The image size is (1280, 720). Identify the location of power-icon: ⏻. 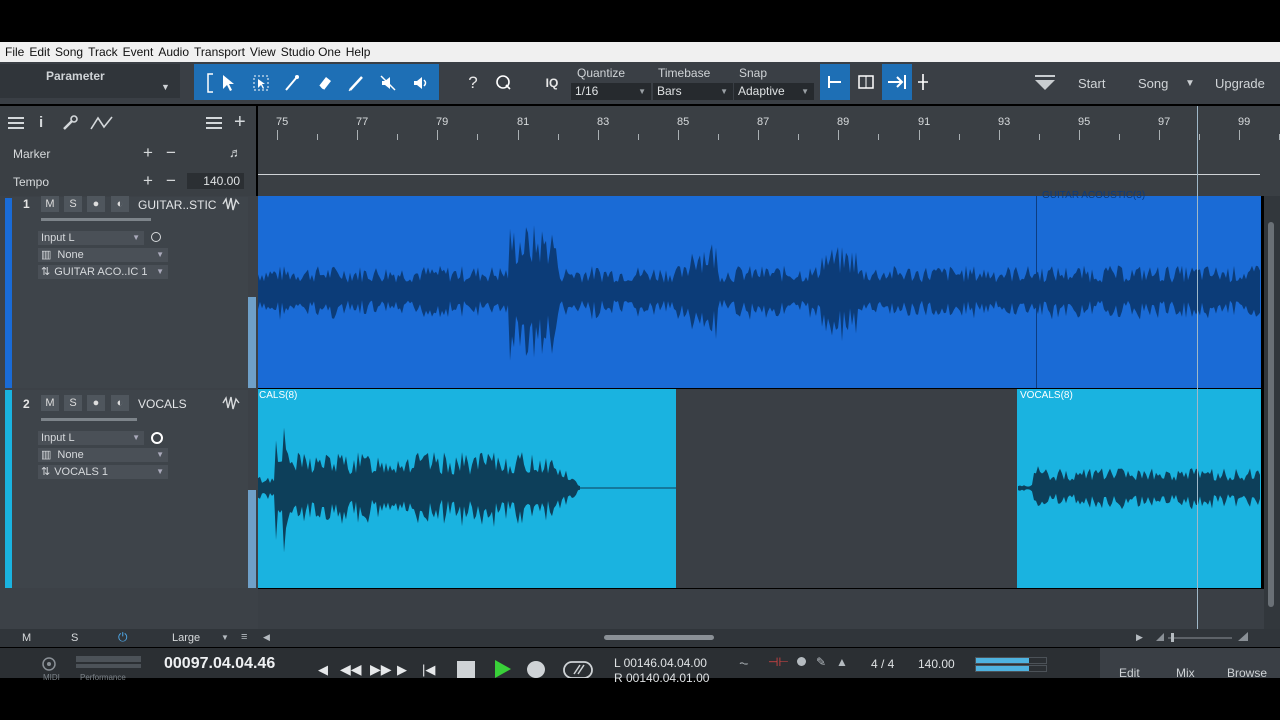
(123, 637).